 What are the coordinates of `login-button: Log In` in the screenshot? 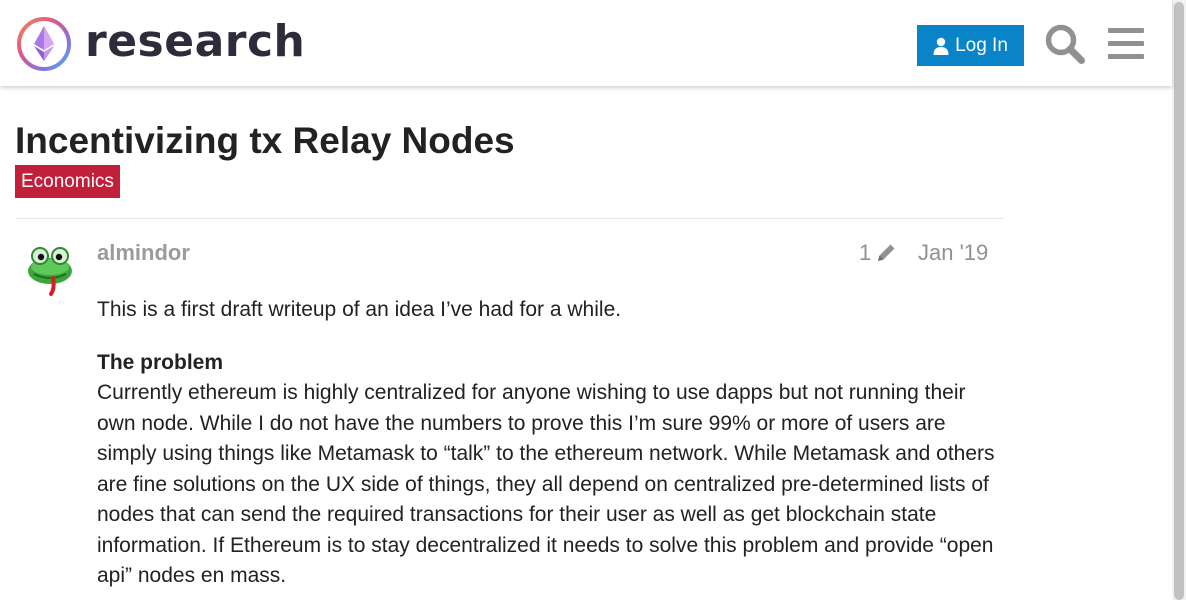 It's located at (970, 45).